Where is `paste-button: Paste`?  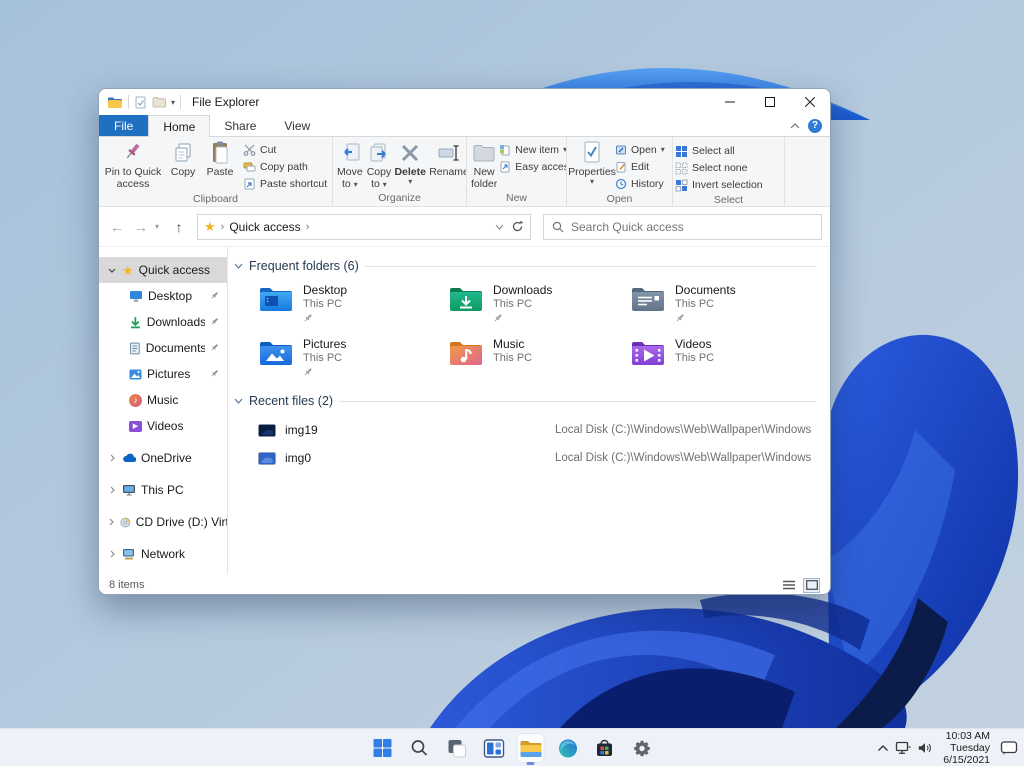 paste-button: Paste is located at coordinates (220, 159).